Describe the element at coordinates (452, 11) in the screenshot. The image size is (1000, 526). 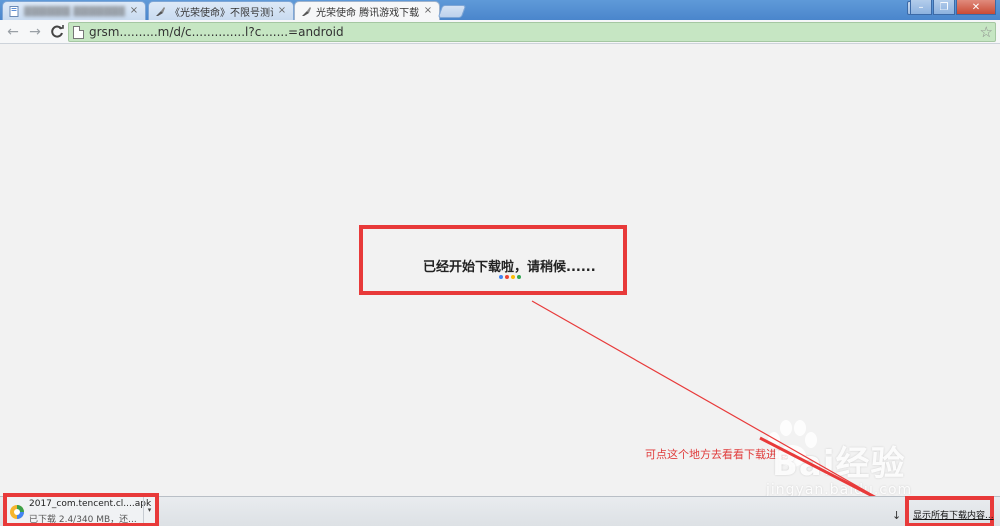
I see `new-tab-button` at that location.